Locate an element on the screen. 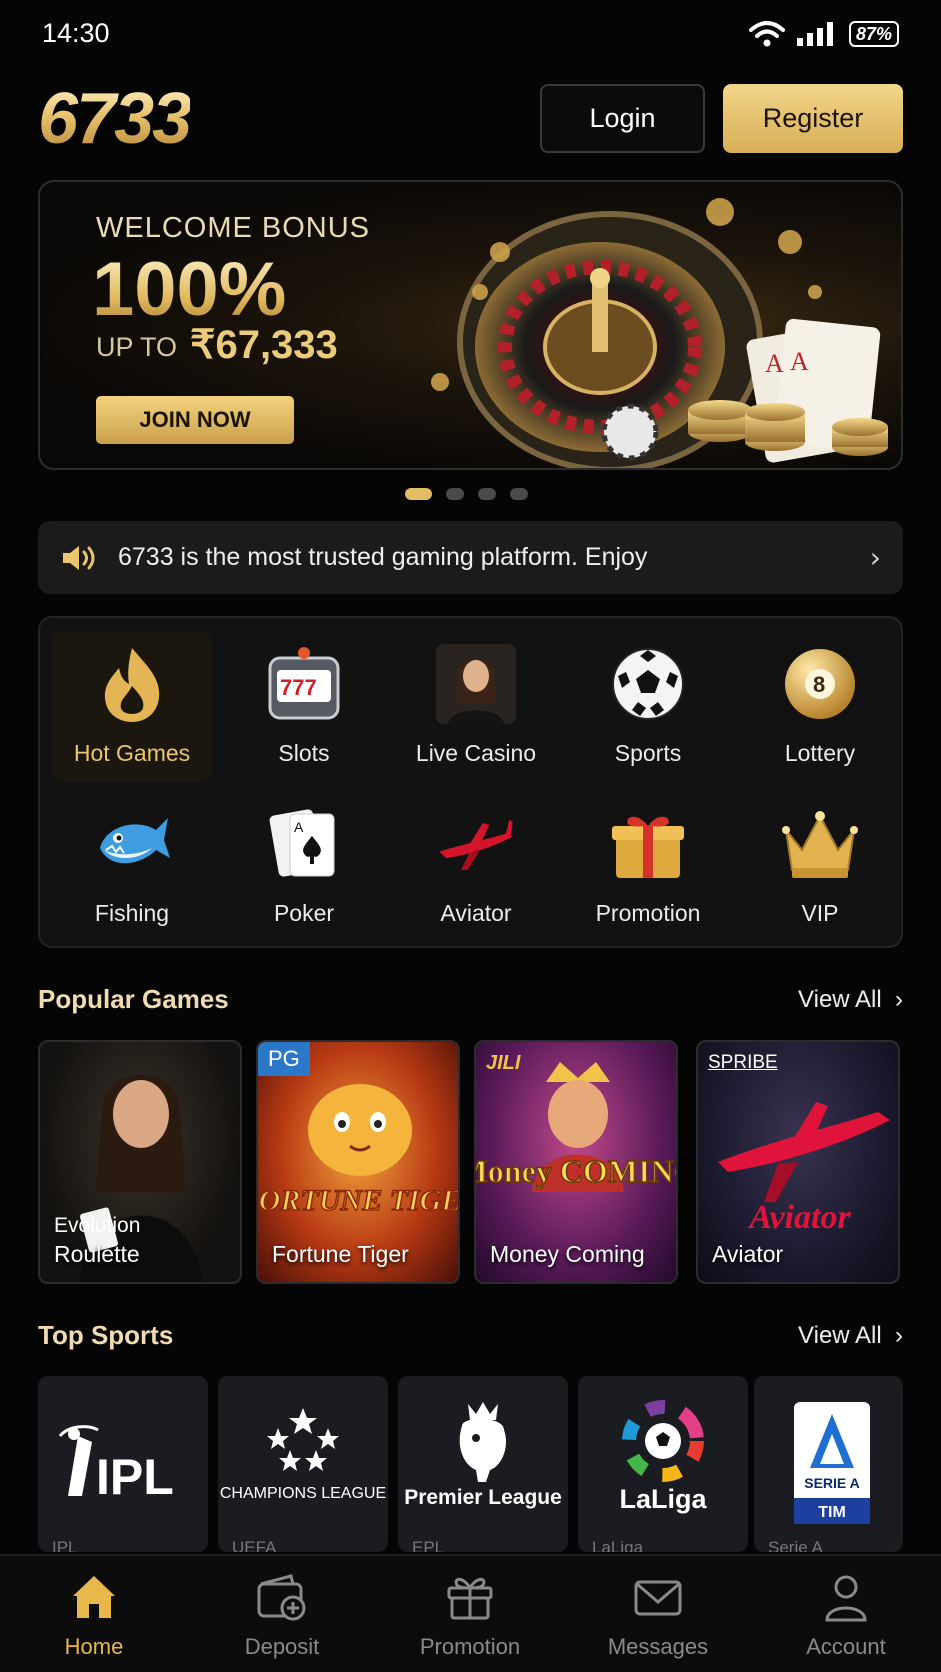 This screenshot has height=1672, width=941. fortune-tiger-art-text: FORTUNE TIGER is located at coordinates (359, 1200).